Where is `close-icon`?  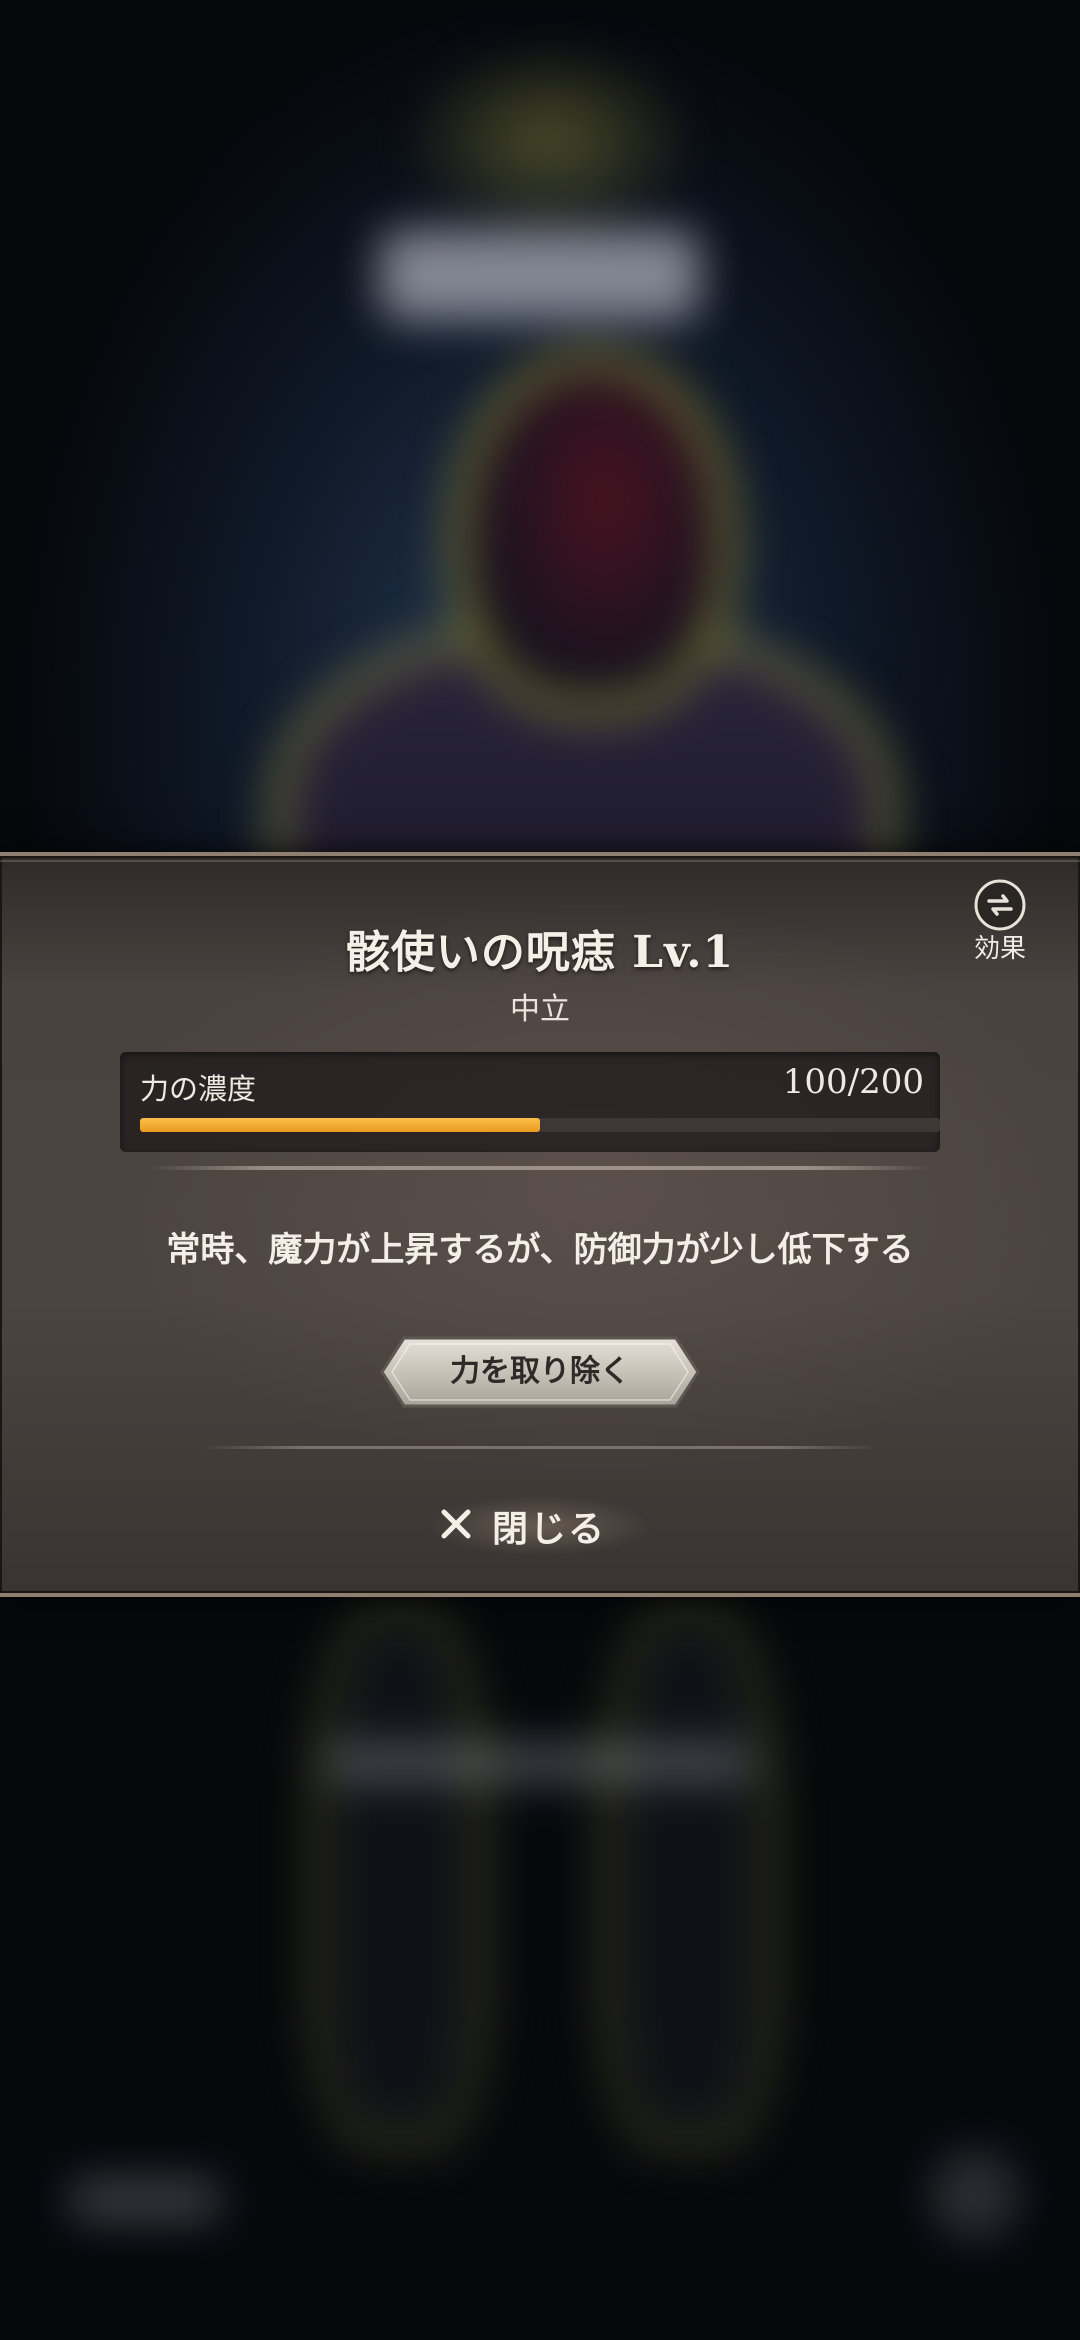
close-icon is located at coordinates (456, 1524).